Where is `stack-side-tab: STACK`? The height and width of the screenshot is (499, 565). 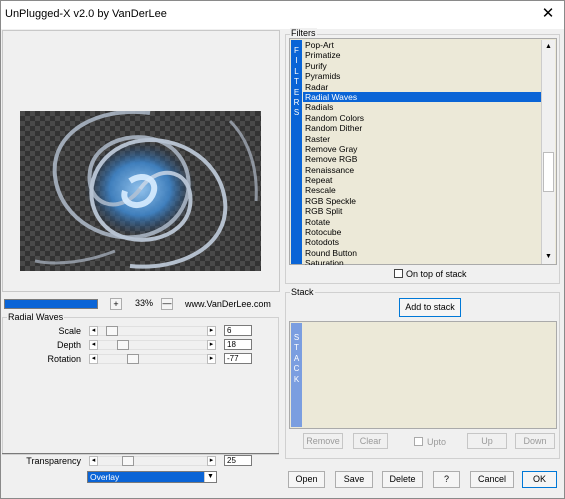
stack-side-tab: STACK is located at coordinates (296, 375).